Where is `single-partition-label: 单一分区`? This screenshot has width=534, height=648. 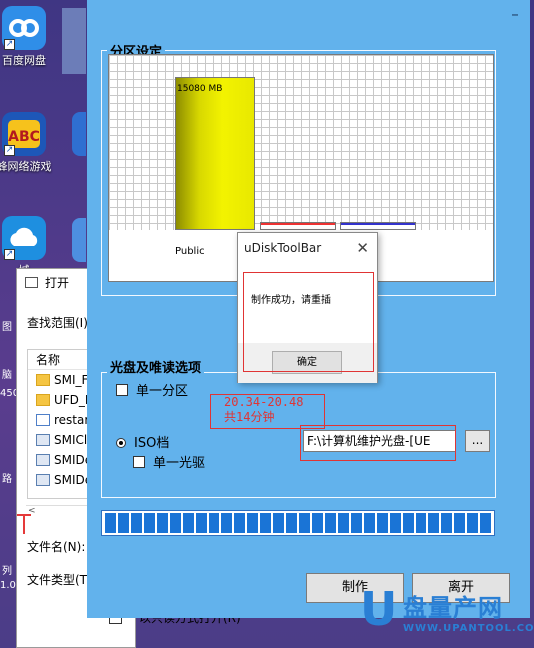
single-partition-label: 单一分区 is located at coordinates (162, 391).